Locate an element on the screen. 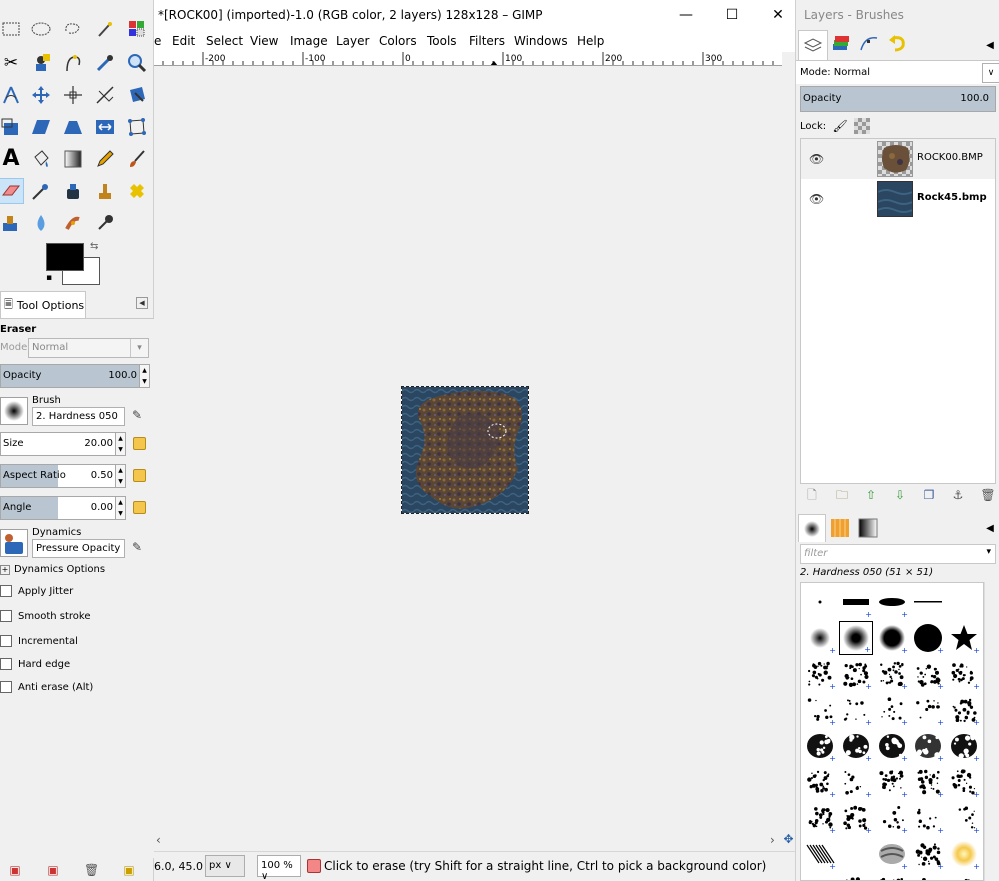 The height and width of the screenshot is (881, 999). tab-paths is located at coordinates (869, 45).